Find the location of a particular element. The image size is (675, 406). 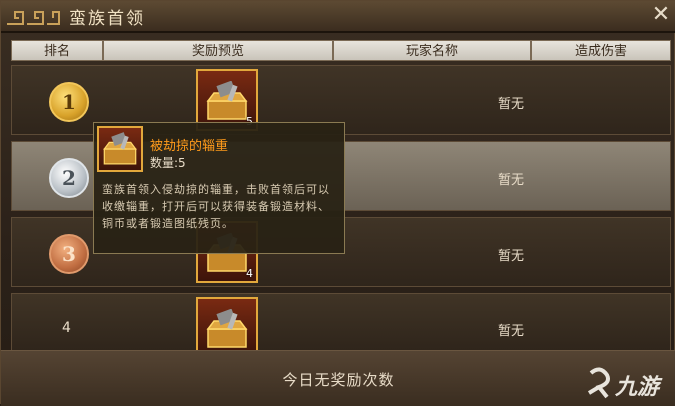

header-player-name: 玩家名称 is located at coordinates (432, 50).